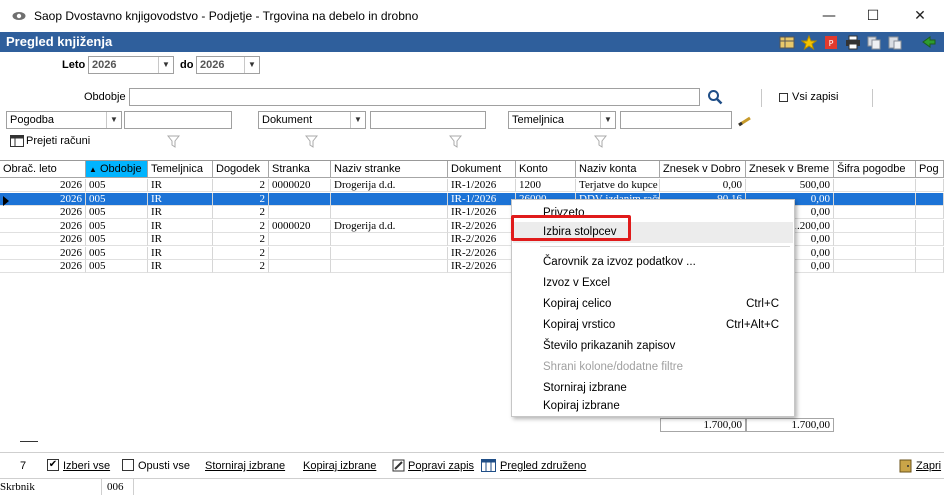 This screenshot has width=944, height=495. What do you see at coordinates (653, 346) in the screenshot?
I see `menu-item-stevilo-zapisov: Število prikazanih zapisov` at bounding box center [653, 346].